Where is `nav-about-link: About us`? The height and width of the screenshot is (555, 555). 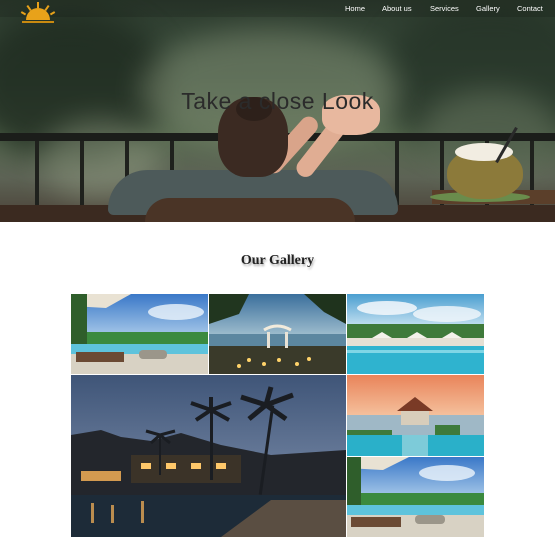 nav-about-link: About us is located at coordinates (397, 8).